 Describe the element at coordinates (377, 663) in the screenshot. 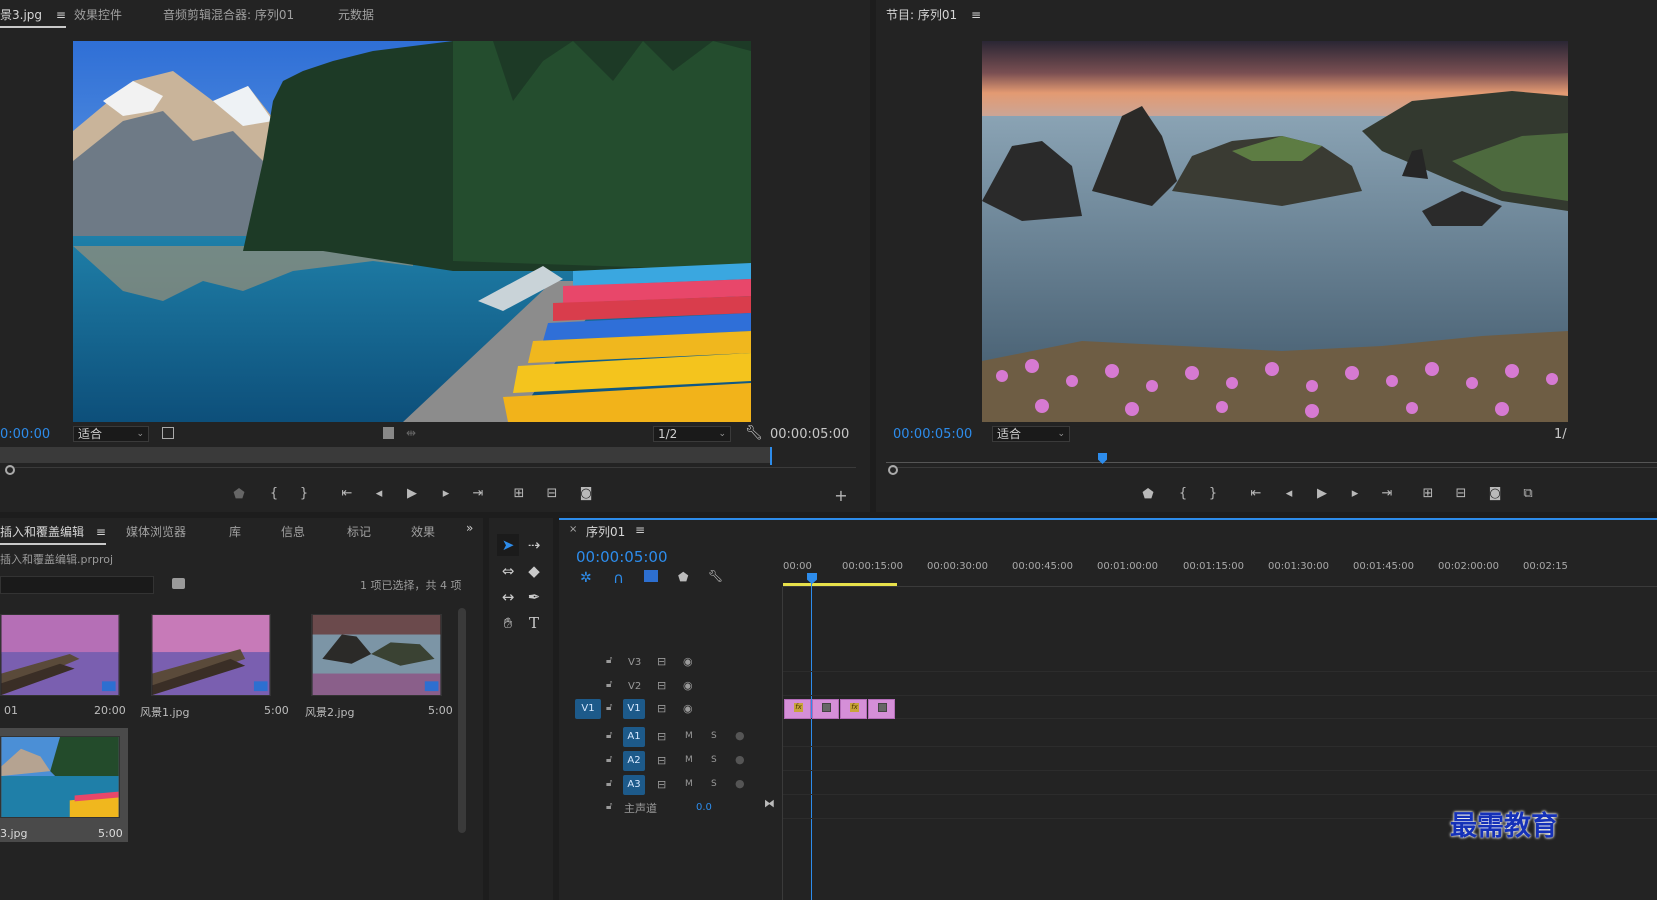

I see `list-item: 风景2.jpg 5:00` at that location.